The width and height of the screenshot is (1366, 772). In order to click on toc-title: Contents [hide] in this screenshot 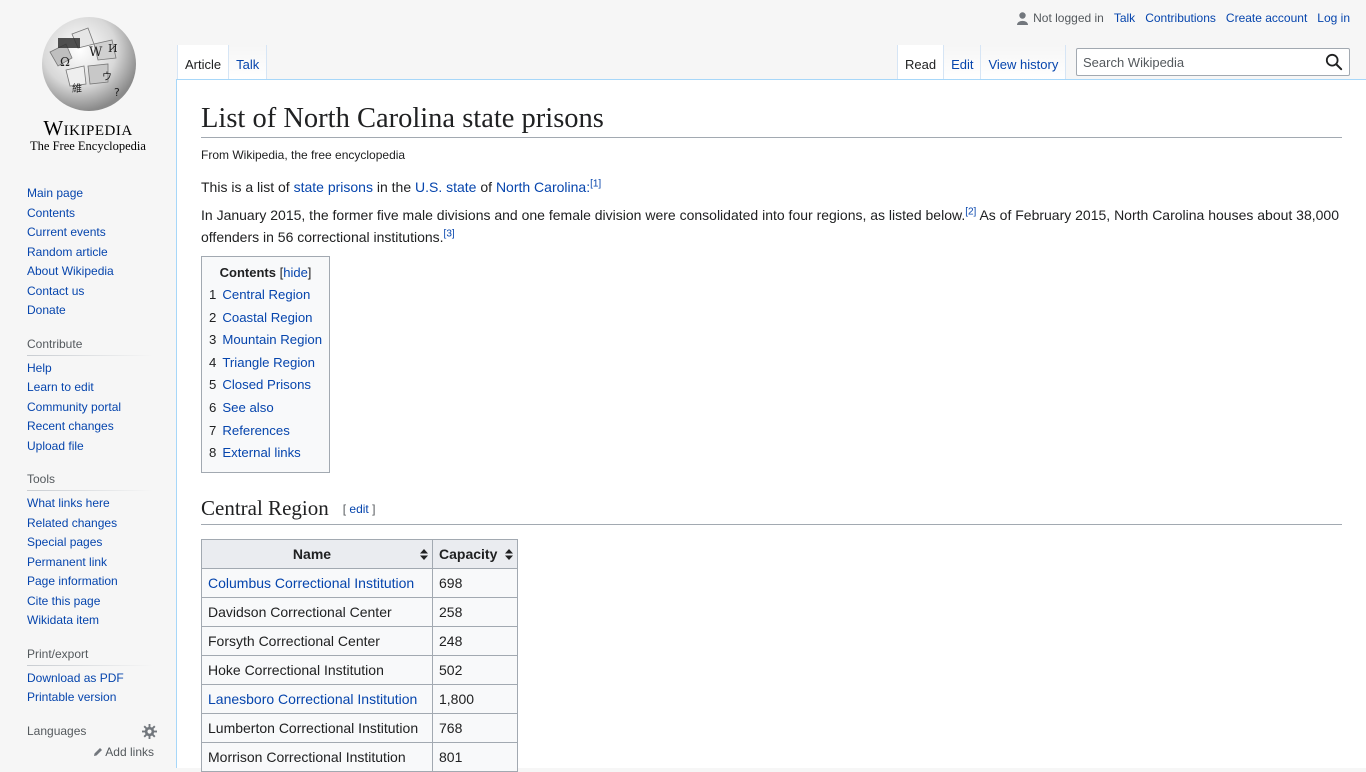, I will do `click(265, 273)`.